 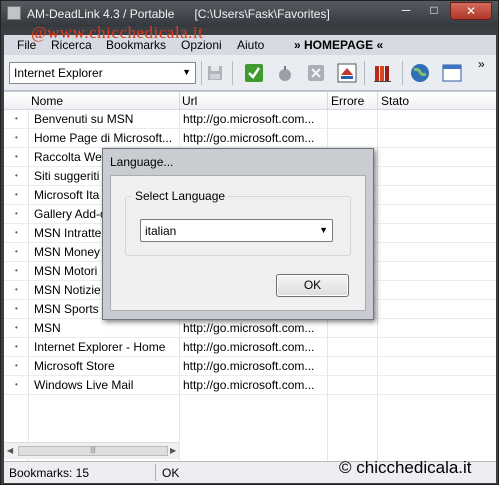 What do you see at coordinates (250, 101) in the screenshot?
I see `list-header: Nome Url Errore Stato` at bounding box center [250, 101].